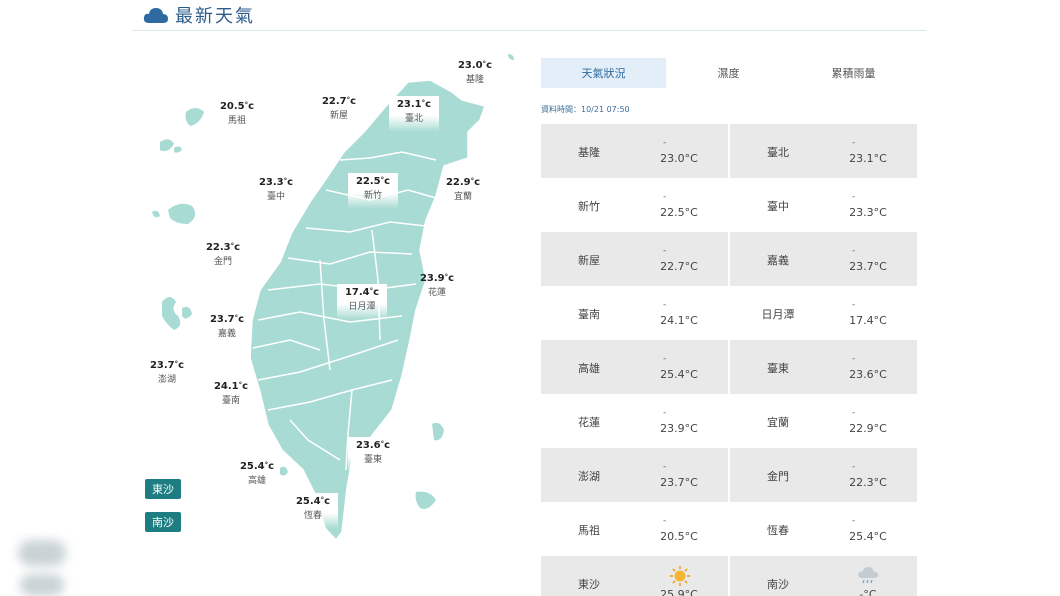  Describe the element at coordinates (166, 380) in the screenshot. I see `city-name: 澎湖` at that location.